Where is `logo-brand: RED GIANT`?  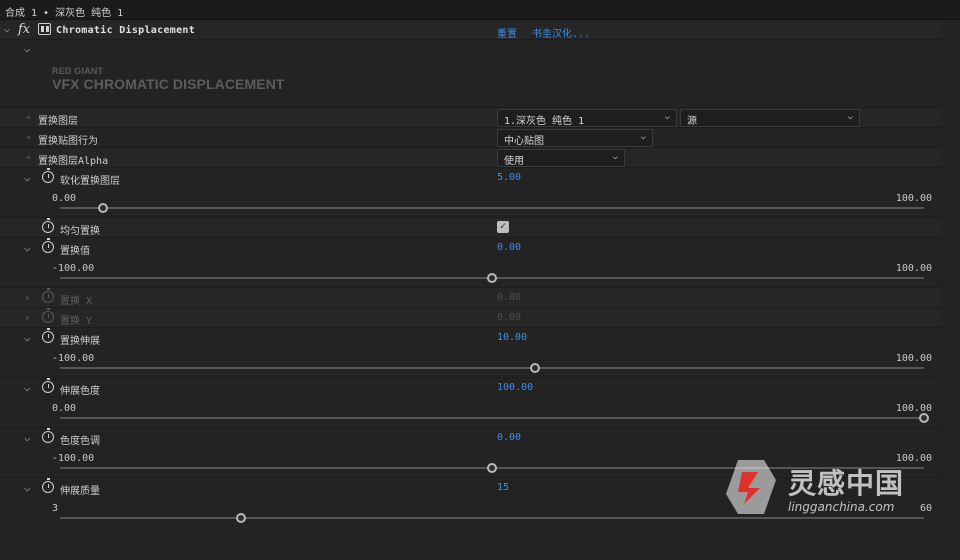 logo-brand: RED GIANT is located at coordinates (78, 71).